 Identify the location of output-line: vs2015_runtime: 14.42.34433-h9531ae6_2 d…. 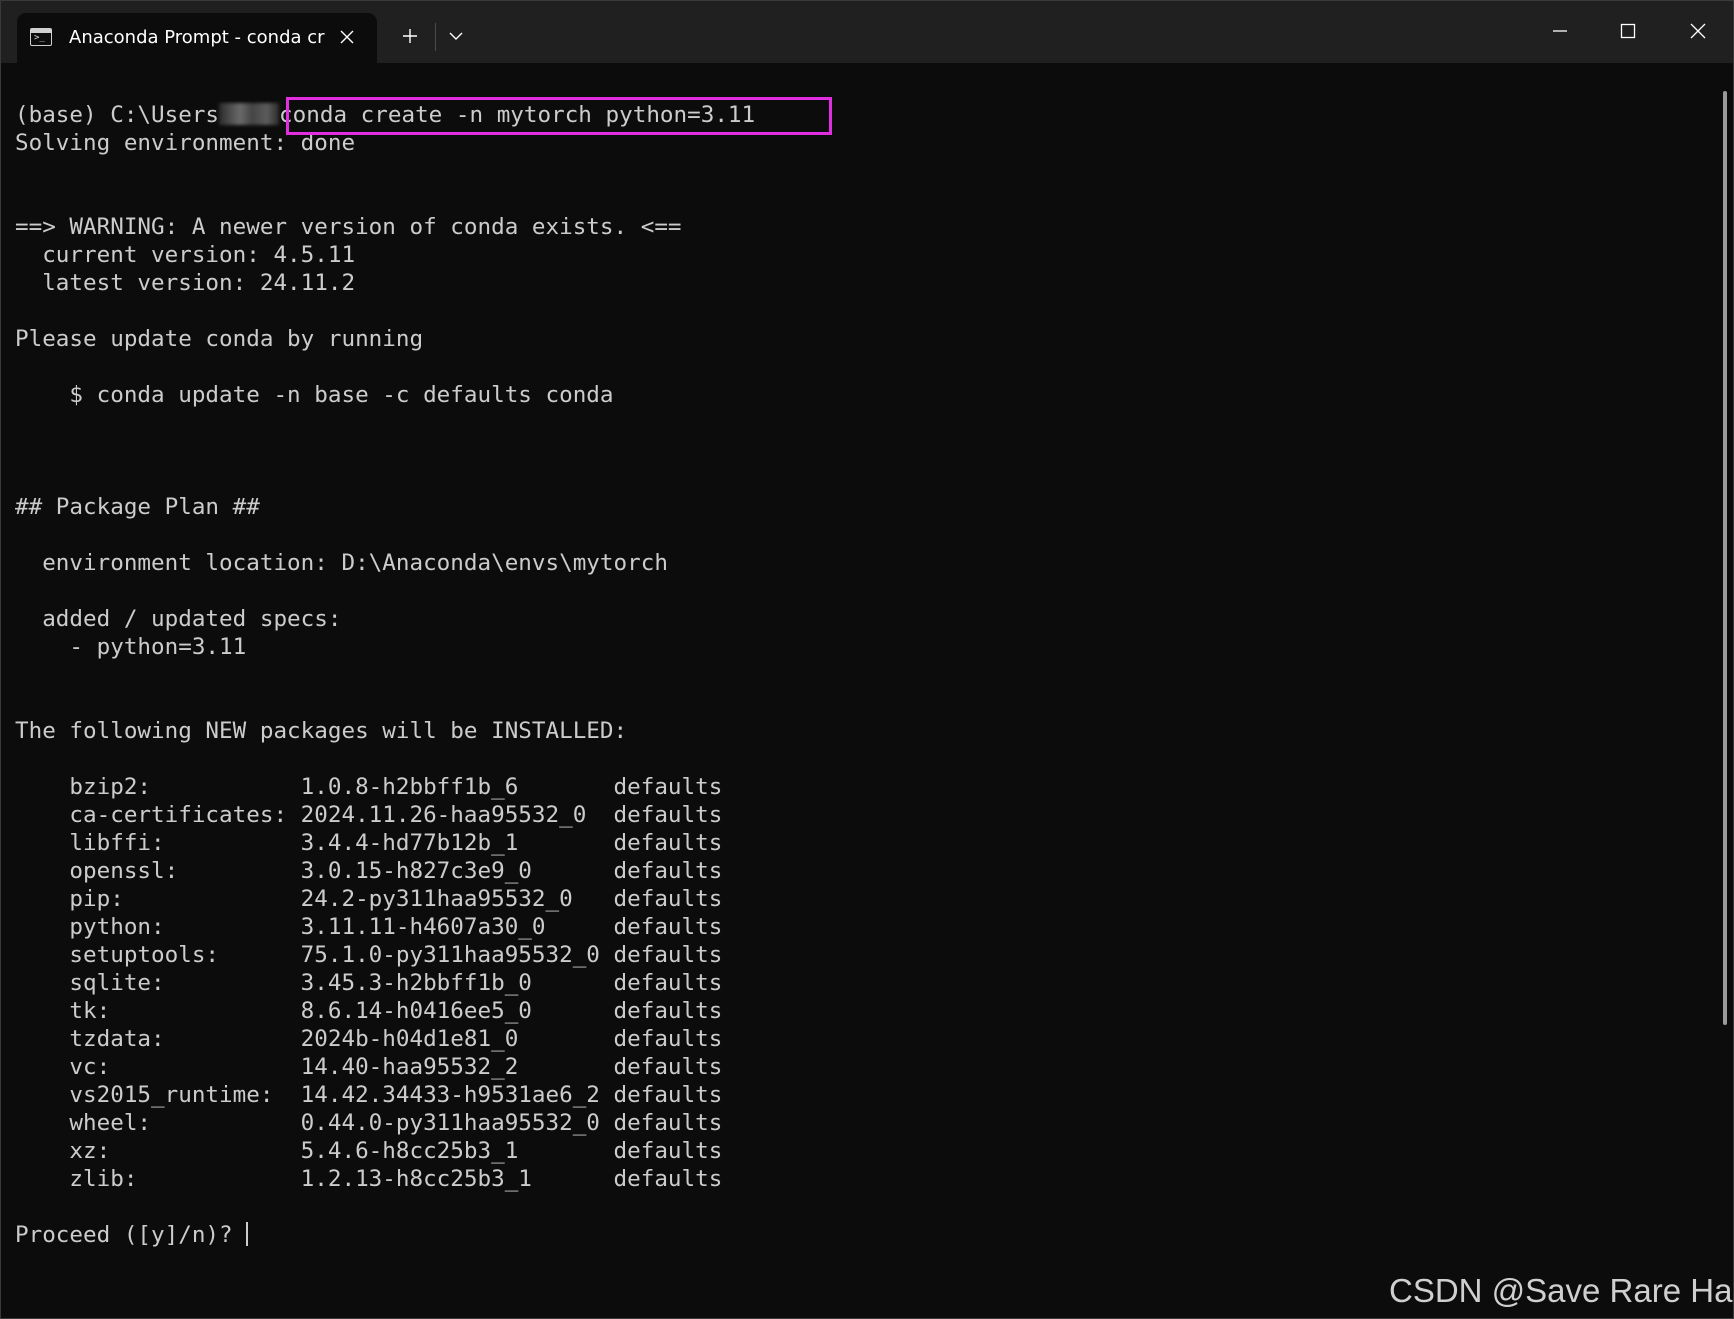
(369, 1095).